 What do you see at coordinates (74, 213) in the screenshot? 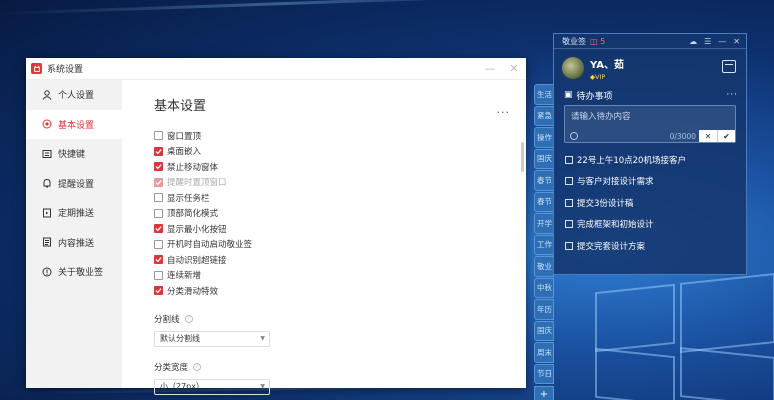
I see `sidebar-item-schedule-push: 定期推送` at bounding box center [74, 213].